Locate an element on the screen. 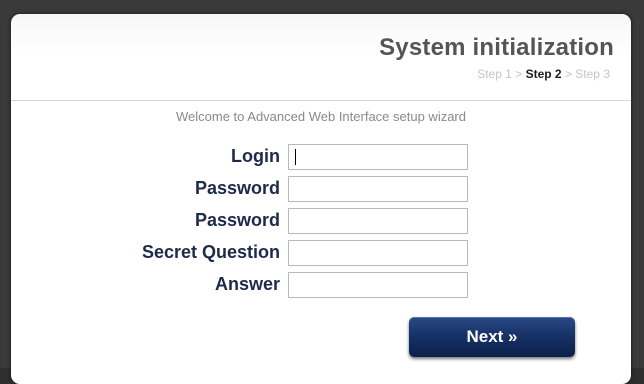 Image resolution: width=644 pixels, height=384 pixels. form-row-password: Password is located at coordinates (321, 190).